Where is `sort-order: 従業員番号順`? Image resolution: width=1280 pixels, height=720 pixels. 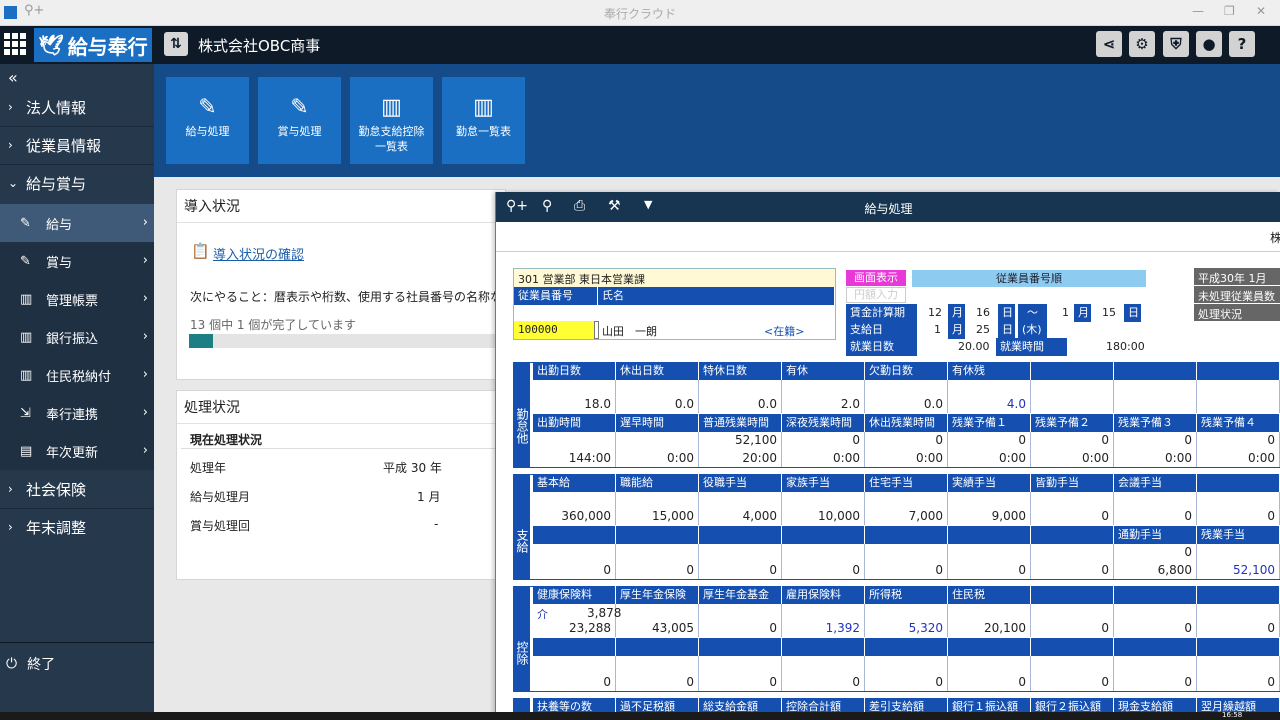
sort-order: 従業員番号順 is located at coordinates (1029, 278).